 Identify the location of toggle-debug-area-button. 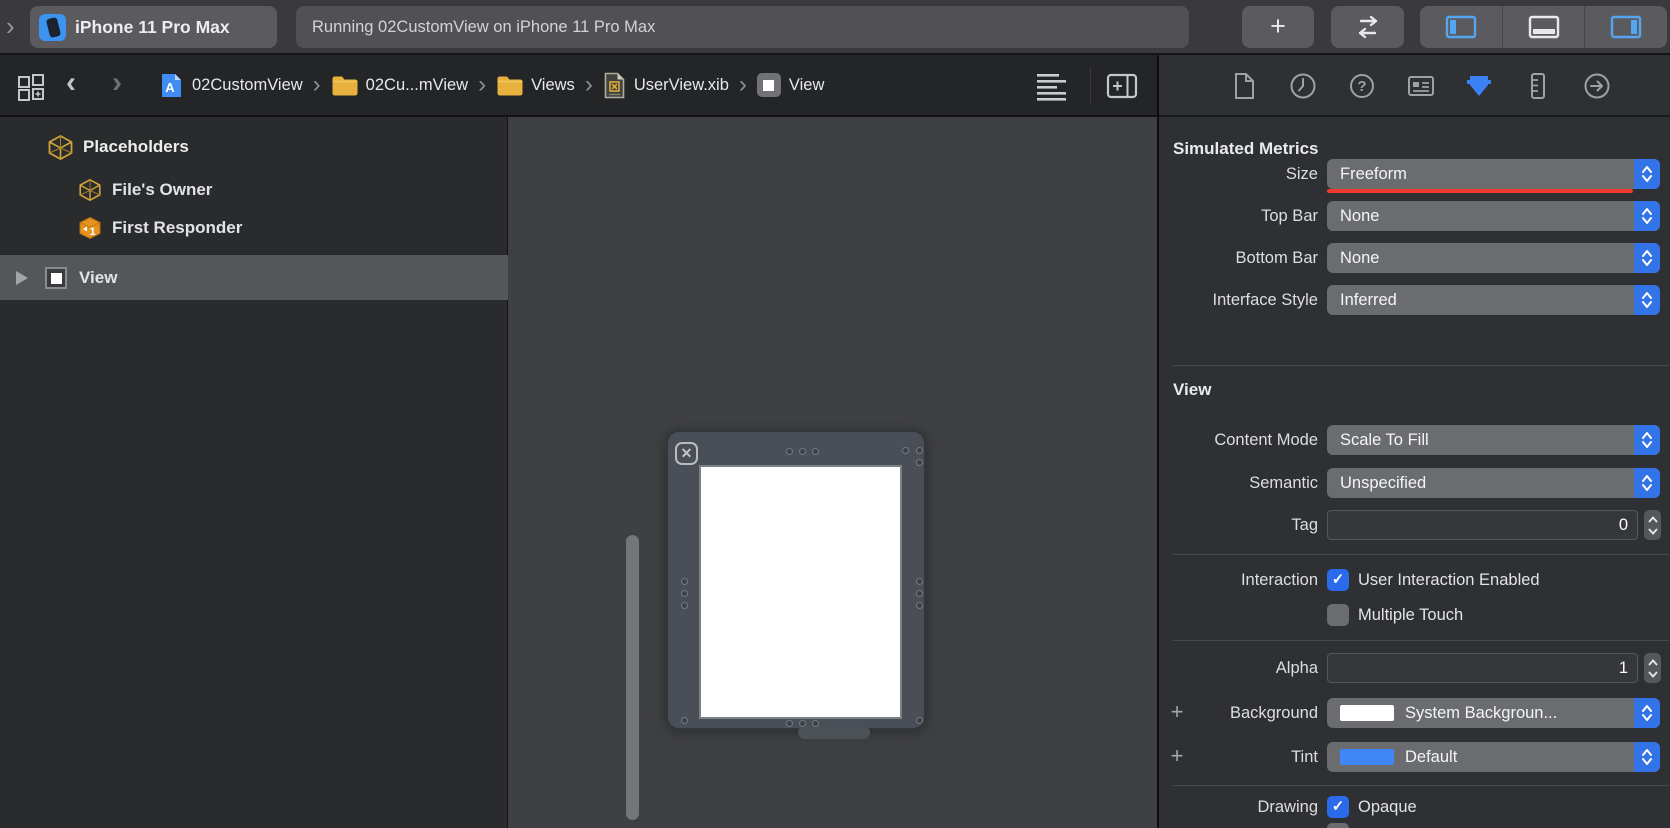
(1543, 27).